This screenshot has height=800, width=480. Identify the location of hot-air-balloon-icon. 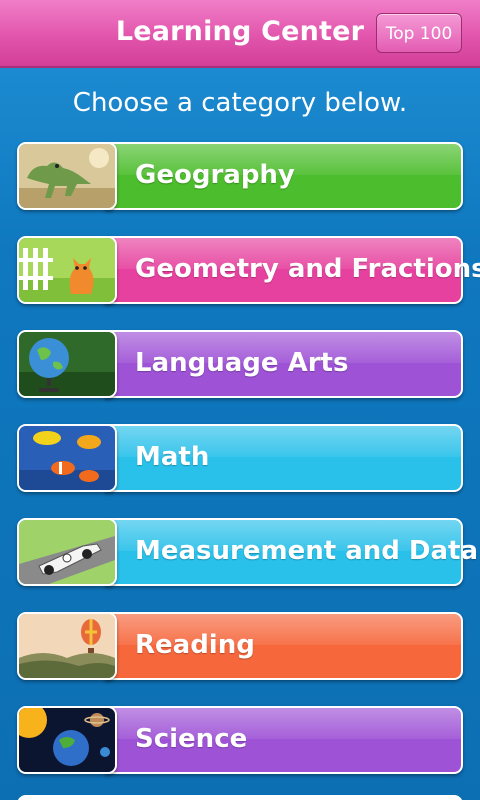
(67, 646).